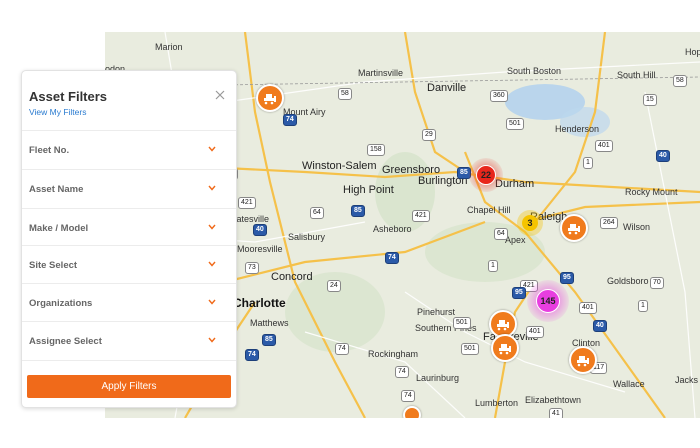  What do you see at coordinates (637, 227) in the screenshot?
I see `city-label: Wilson` at bounding box center [637, 227].